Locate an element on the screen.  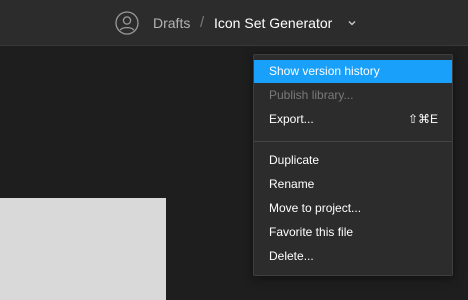
file-name-title: Icon Set Generator is located at coordinates (273, 23).